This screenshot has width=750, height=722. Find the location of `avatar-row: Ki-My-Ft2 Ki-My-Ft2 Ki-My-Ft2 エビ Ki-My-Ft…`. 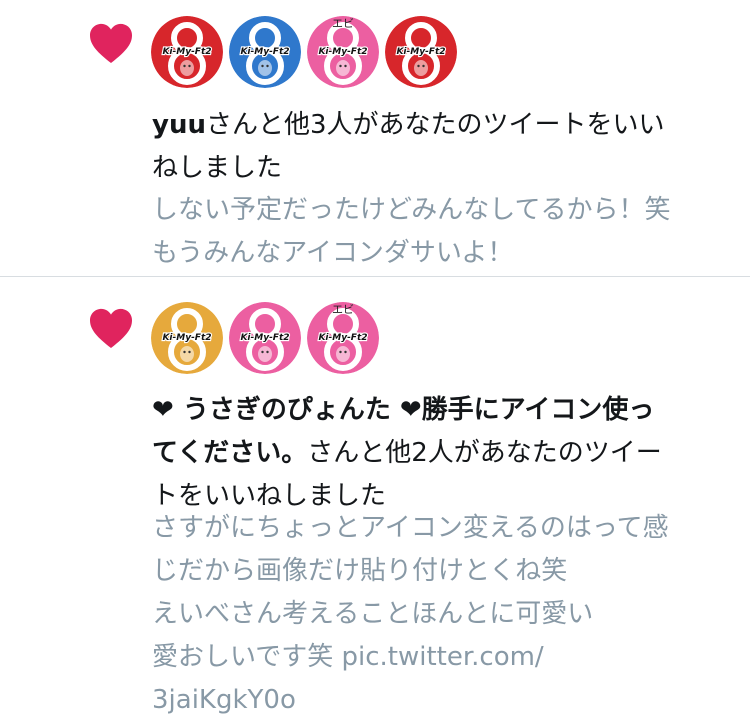

avatar-row: Ki-My-Ft2 Ki-My-Ft2 Ki-My-Ft2 エビ Ki-My-Ft… is located at coordinates (307, 52).